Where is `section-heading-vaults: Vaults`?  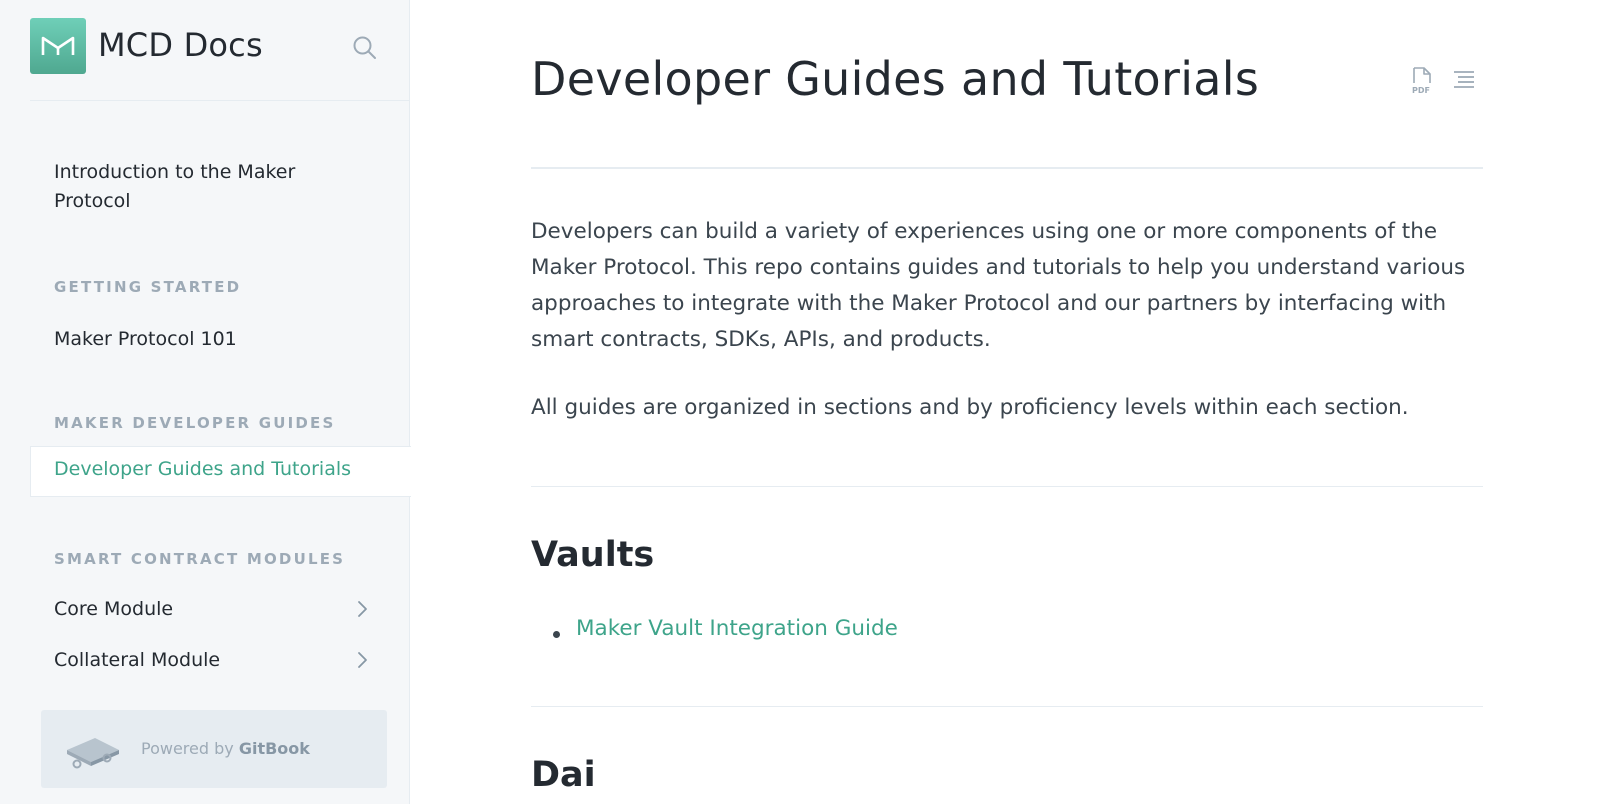
section-heading-vaults: Vaults is located at coordinates (593, 555).